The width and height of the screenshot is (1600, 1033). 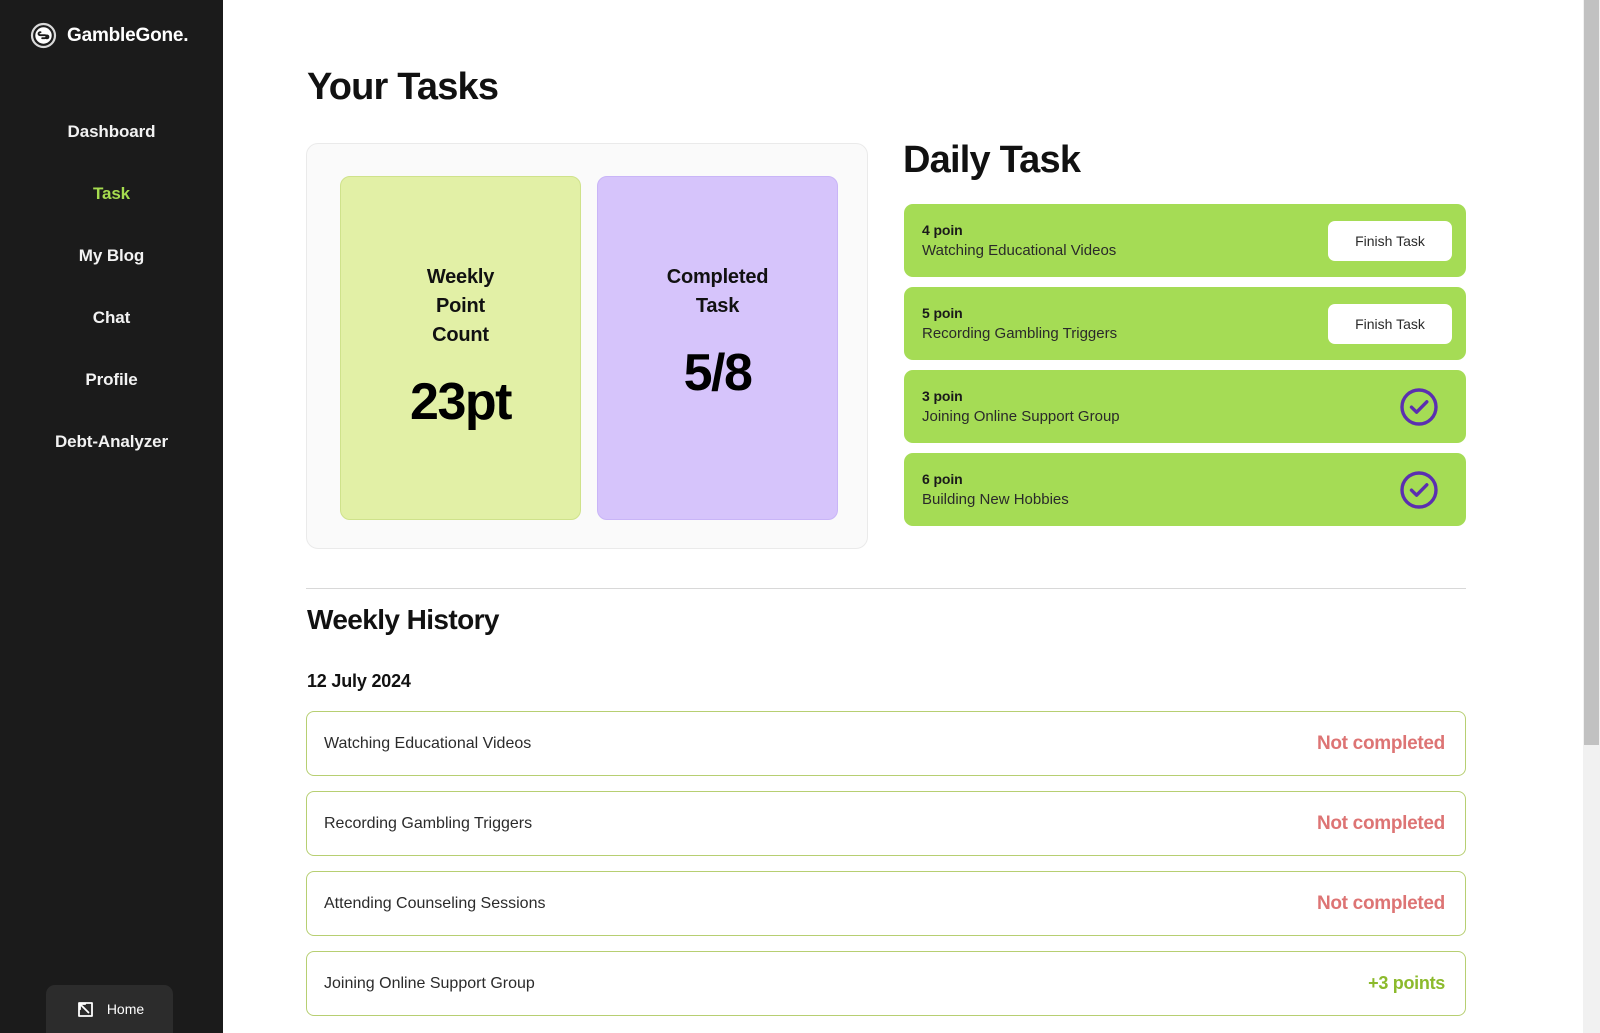 I want to click on daily-task-name: Joining Online Support Group, so click(x=1021, y=416).